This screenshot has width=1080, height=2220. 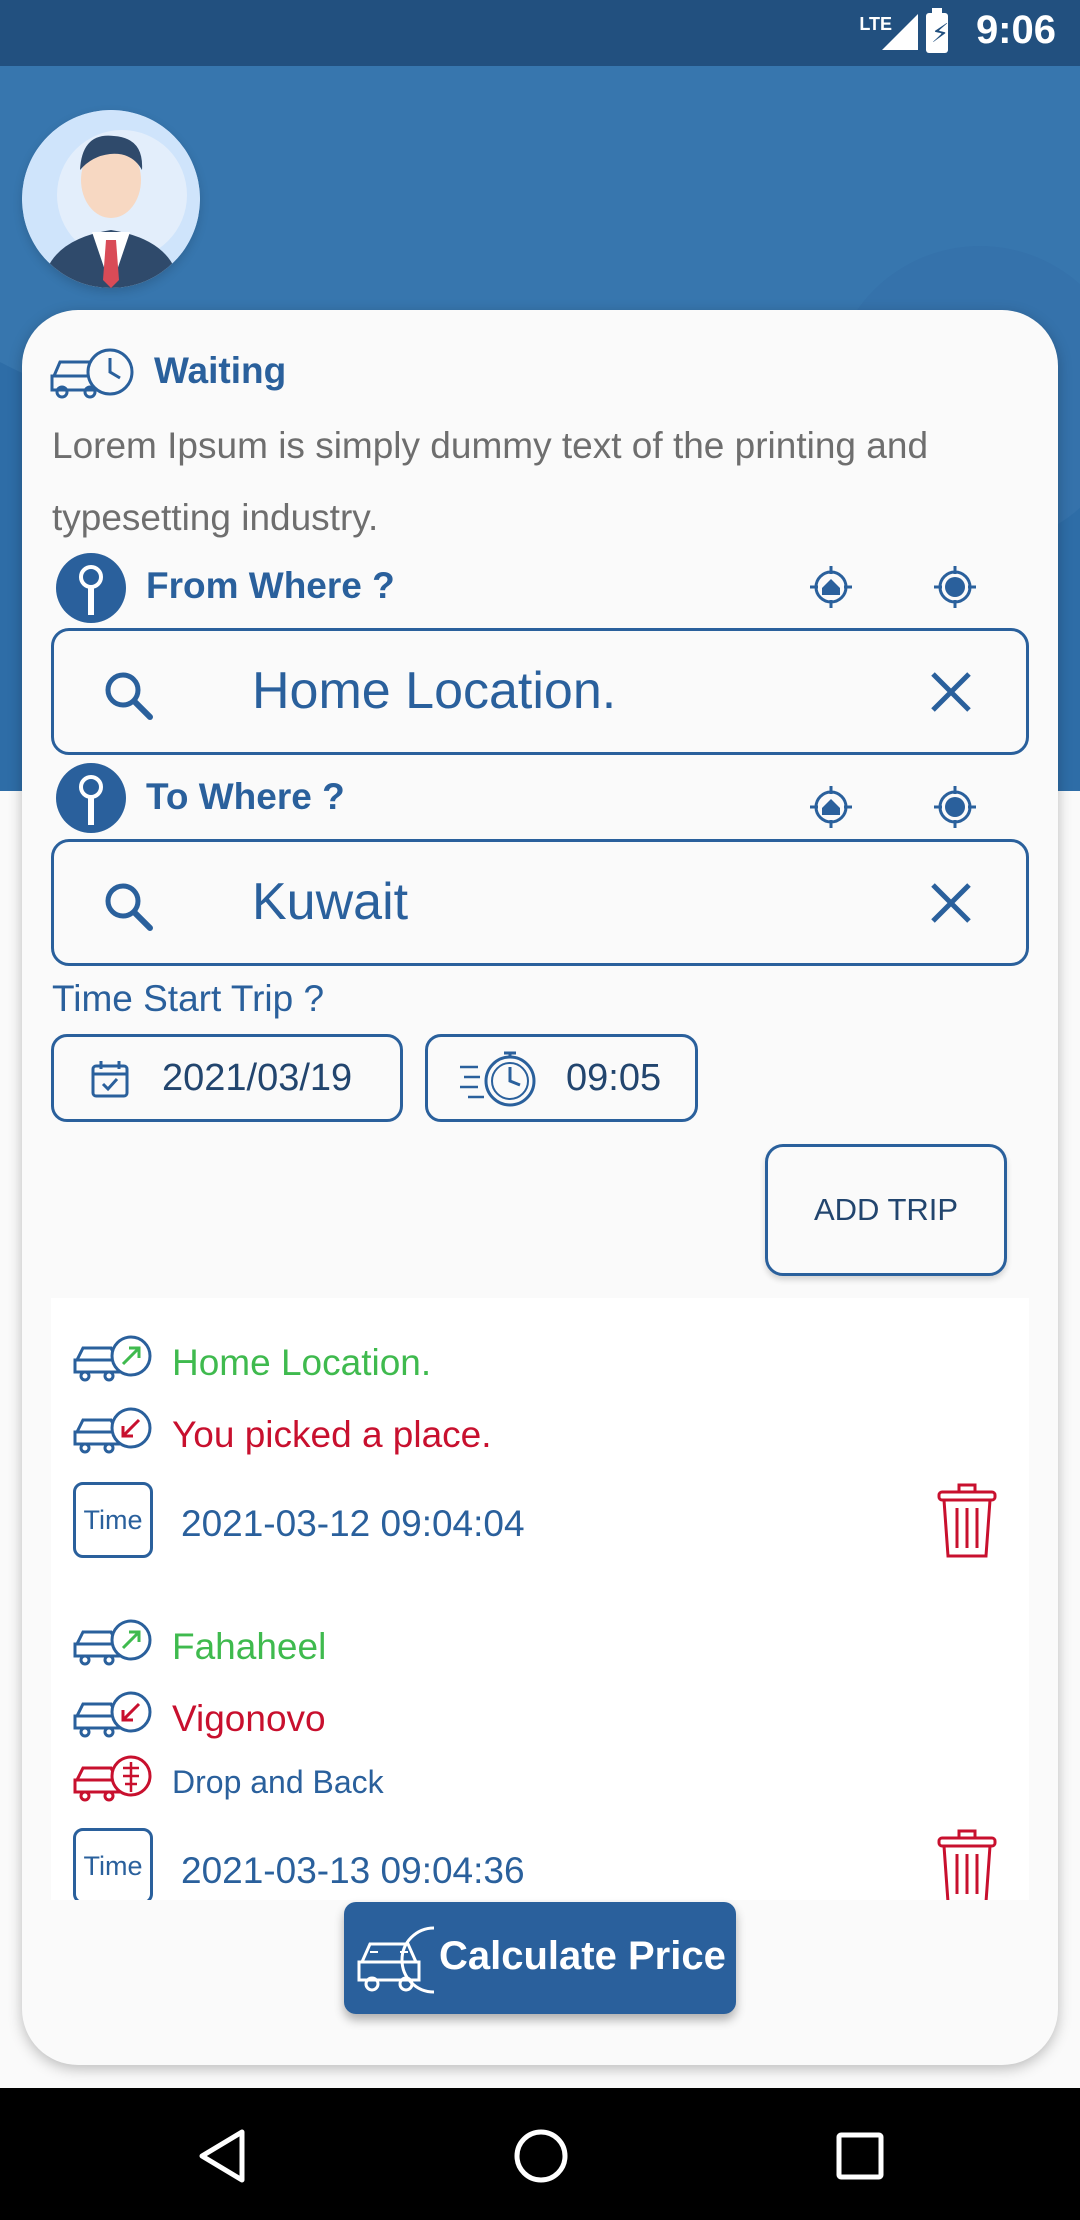 I want to click on status-bar: LTE ⚡ 9:06, so click(x=540, y=33).